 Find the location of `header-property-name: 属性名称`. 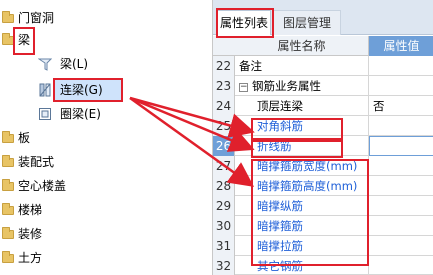

header-property-name: 属性名称 is located at coordinates (302, 46).